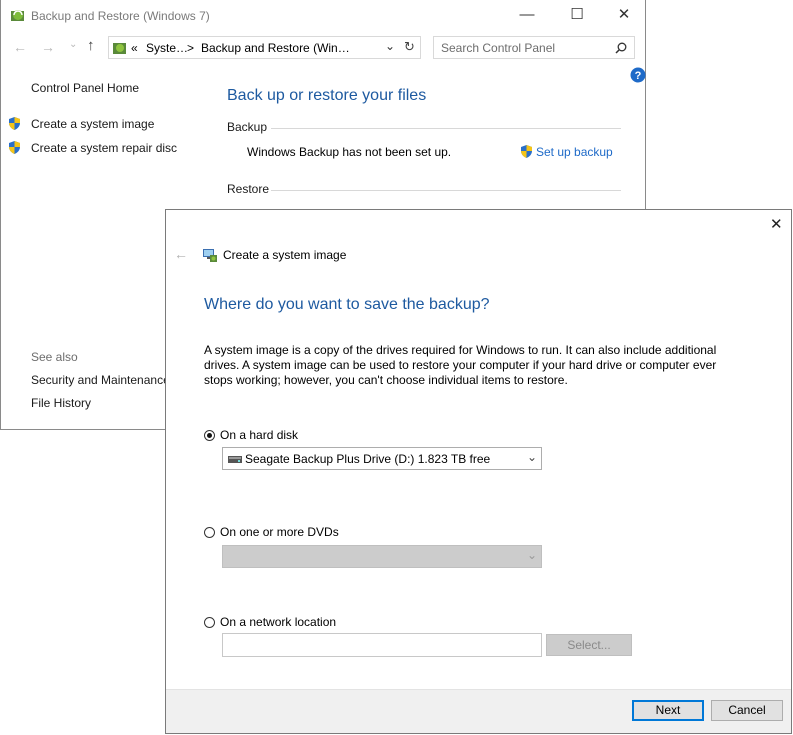  I want to click on dialog-back-arrow-icon: ←, so click(181, 254).